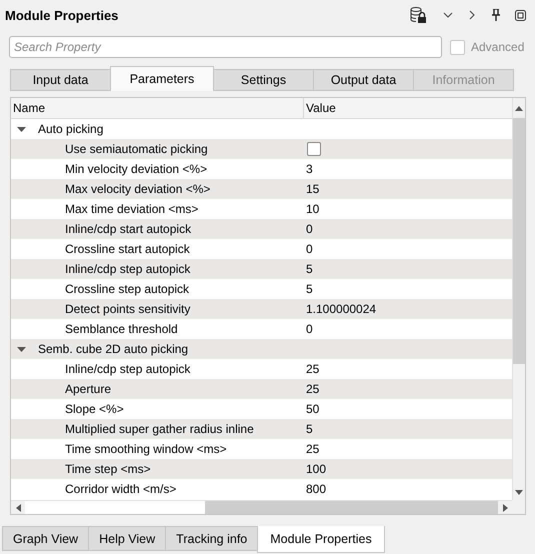 The image size is (535, 554). What do you see at coordinates (313, 409) in the screenshot?
I see `property-value: 50` at bounding box center [313, 409].